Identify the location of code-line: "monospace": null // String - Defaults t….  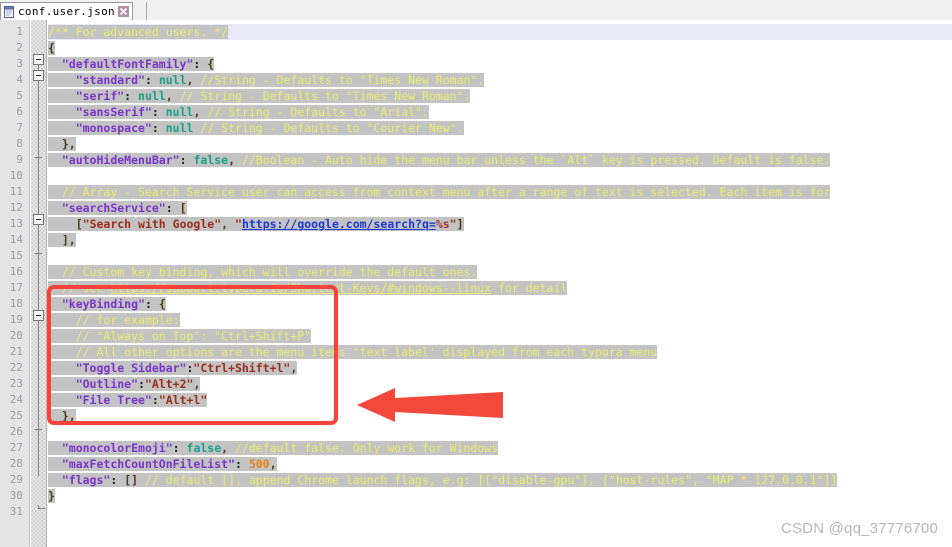
(256, 128).